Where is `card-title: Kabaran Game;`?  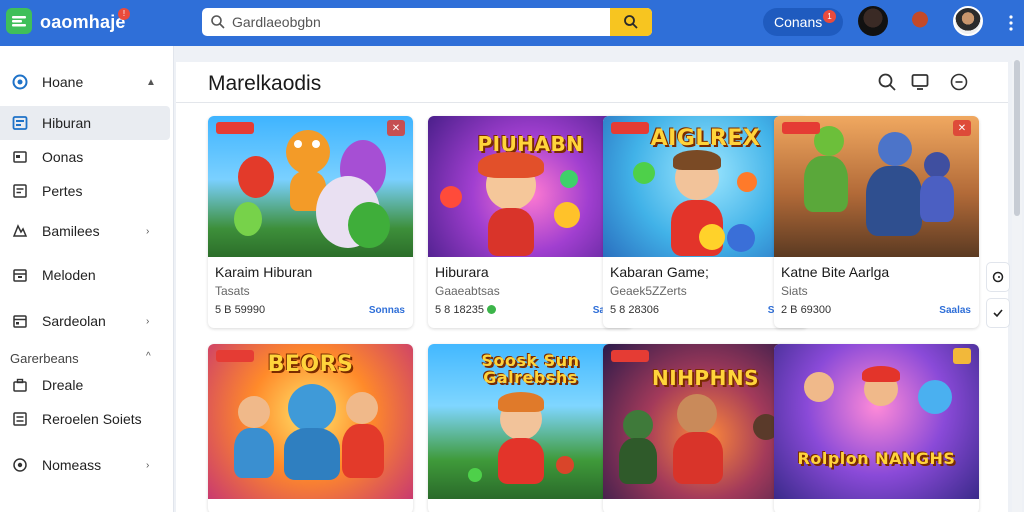
card-title: Kabaran Game; is located at coordinates (659, 272).